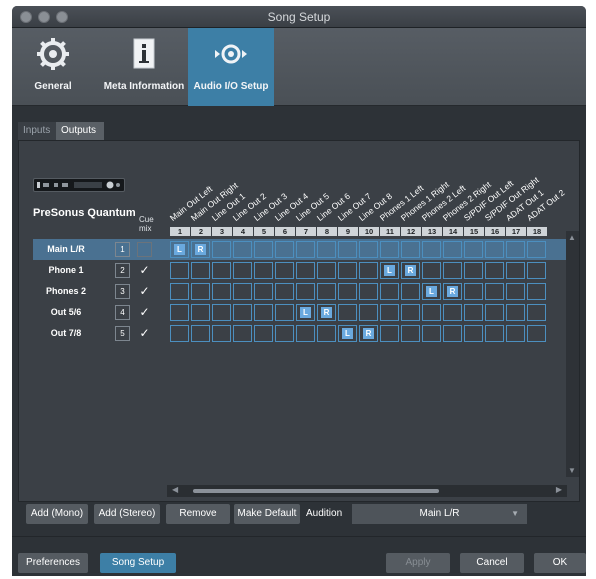  I want to click on horizontal-scroll-thumb, so click(316, 491).